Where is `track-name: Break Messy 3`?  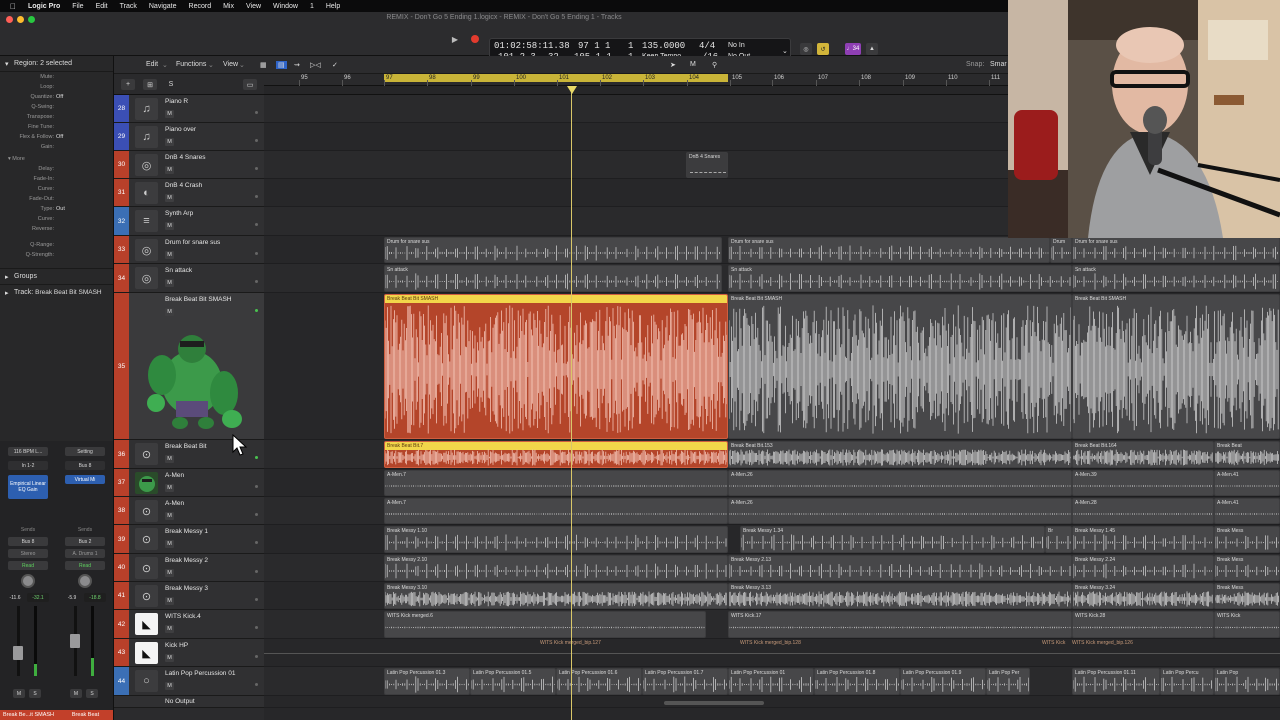 track-name: Break Messy 3 is located at coordinates (186, 588).